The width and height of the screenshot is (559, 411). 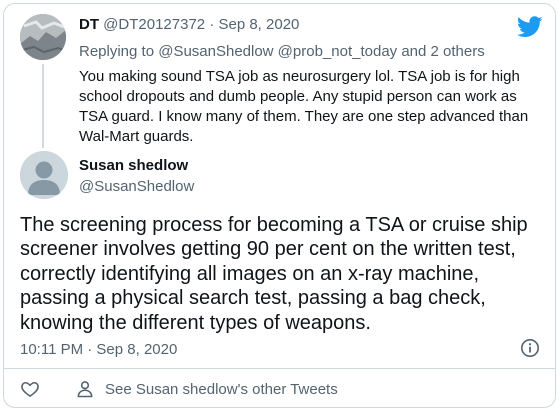 I want to click on main-author-name: Susan shedlow, so click(x=133, y=165).